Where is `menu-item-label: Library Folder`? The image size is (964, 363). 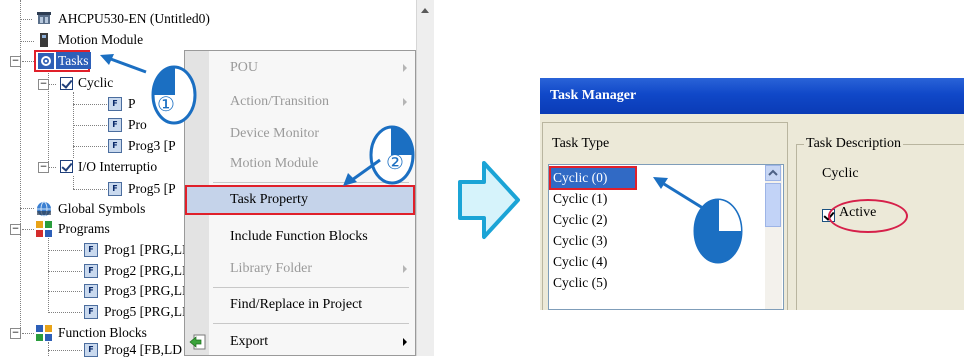 menu-item-label: Library Folder is located at coordinates (271, 268).